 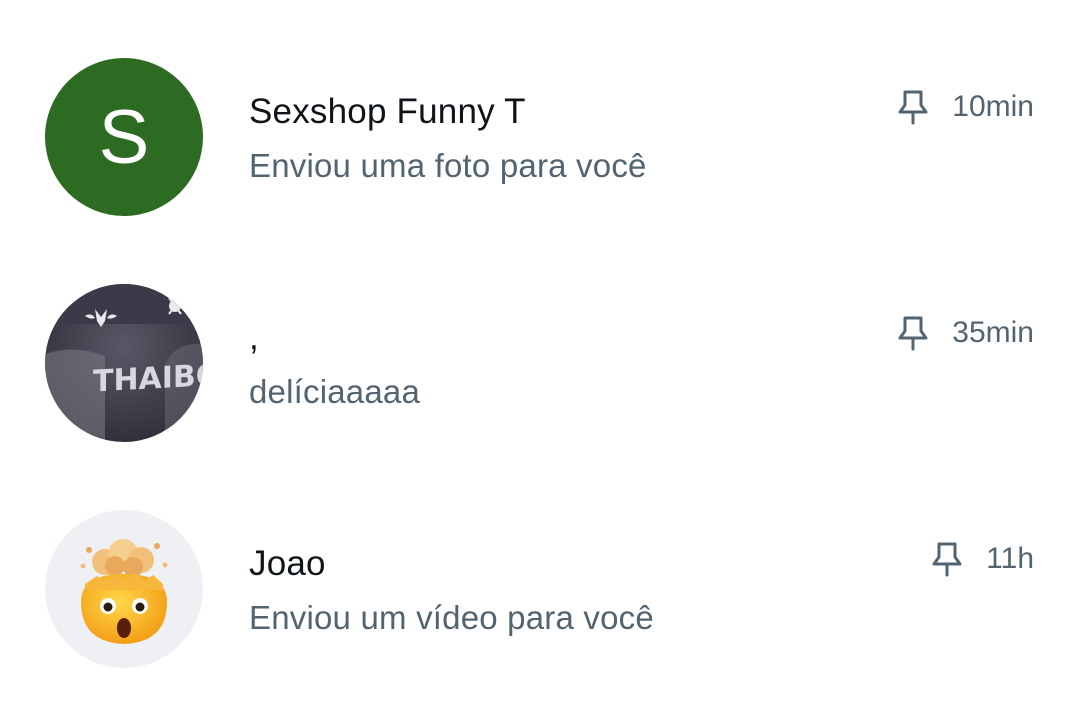 I want to click on avatar-letter: S, so click(x=124, y=137).